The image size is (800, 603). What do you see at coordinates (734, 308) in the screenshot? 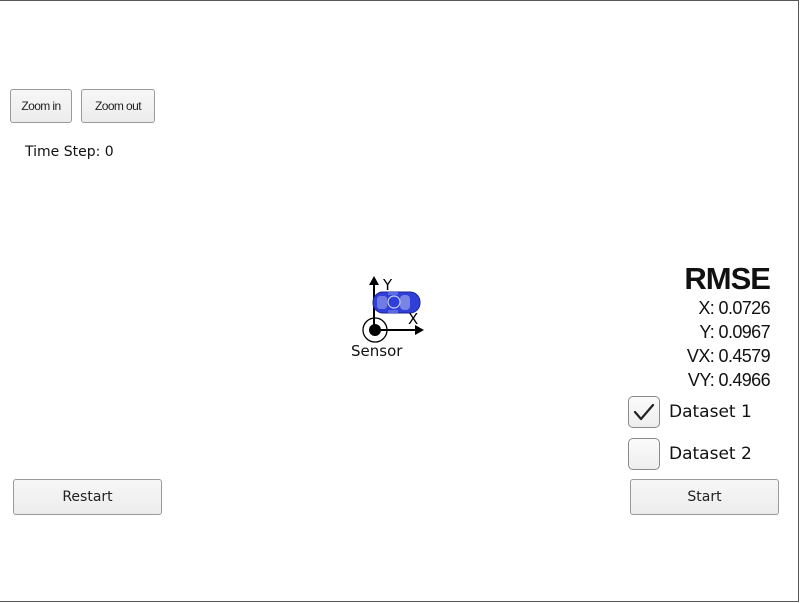
I see `rmse-x-value: X: 0.0726` at bounding box center [734, 308].